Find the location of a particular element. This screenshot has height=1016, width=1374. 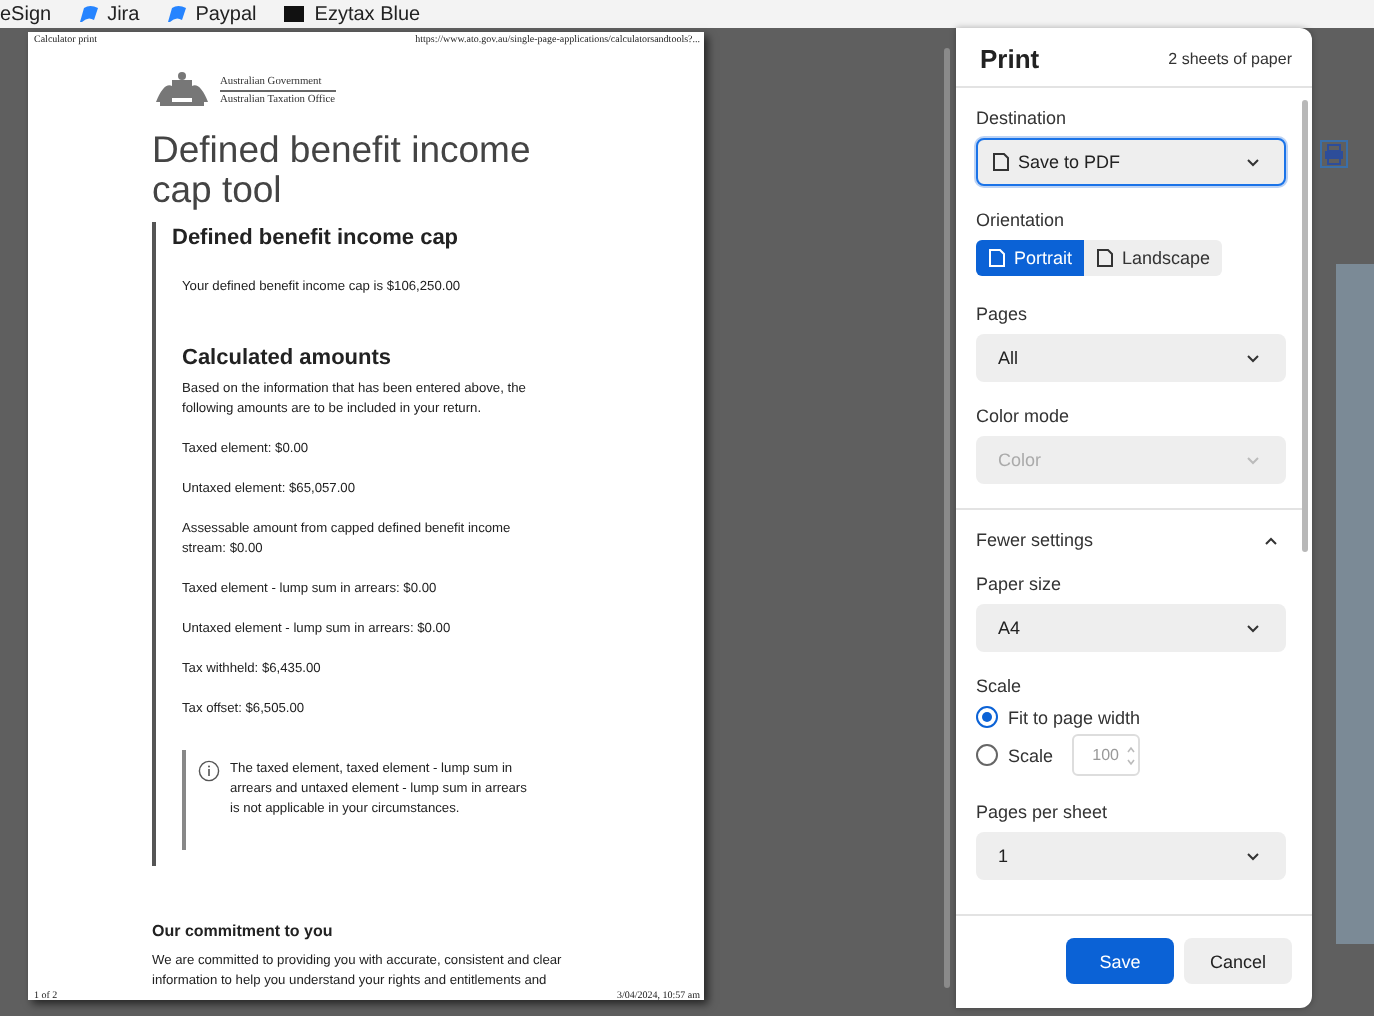

radio-label: Fit to page width is located at coordinates (1074, 717).